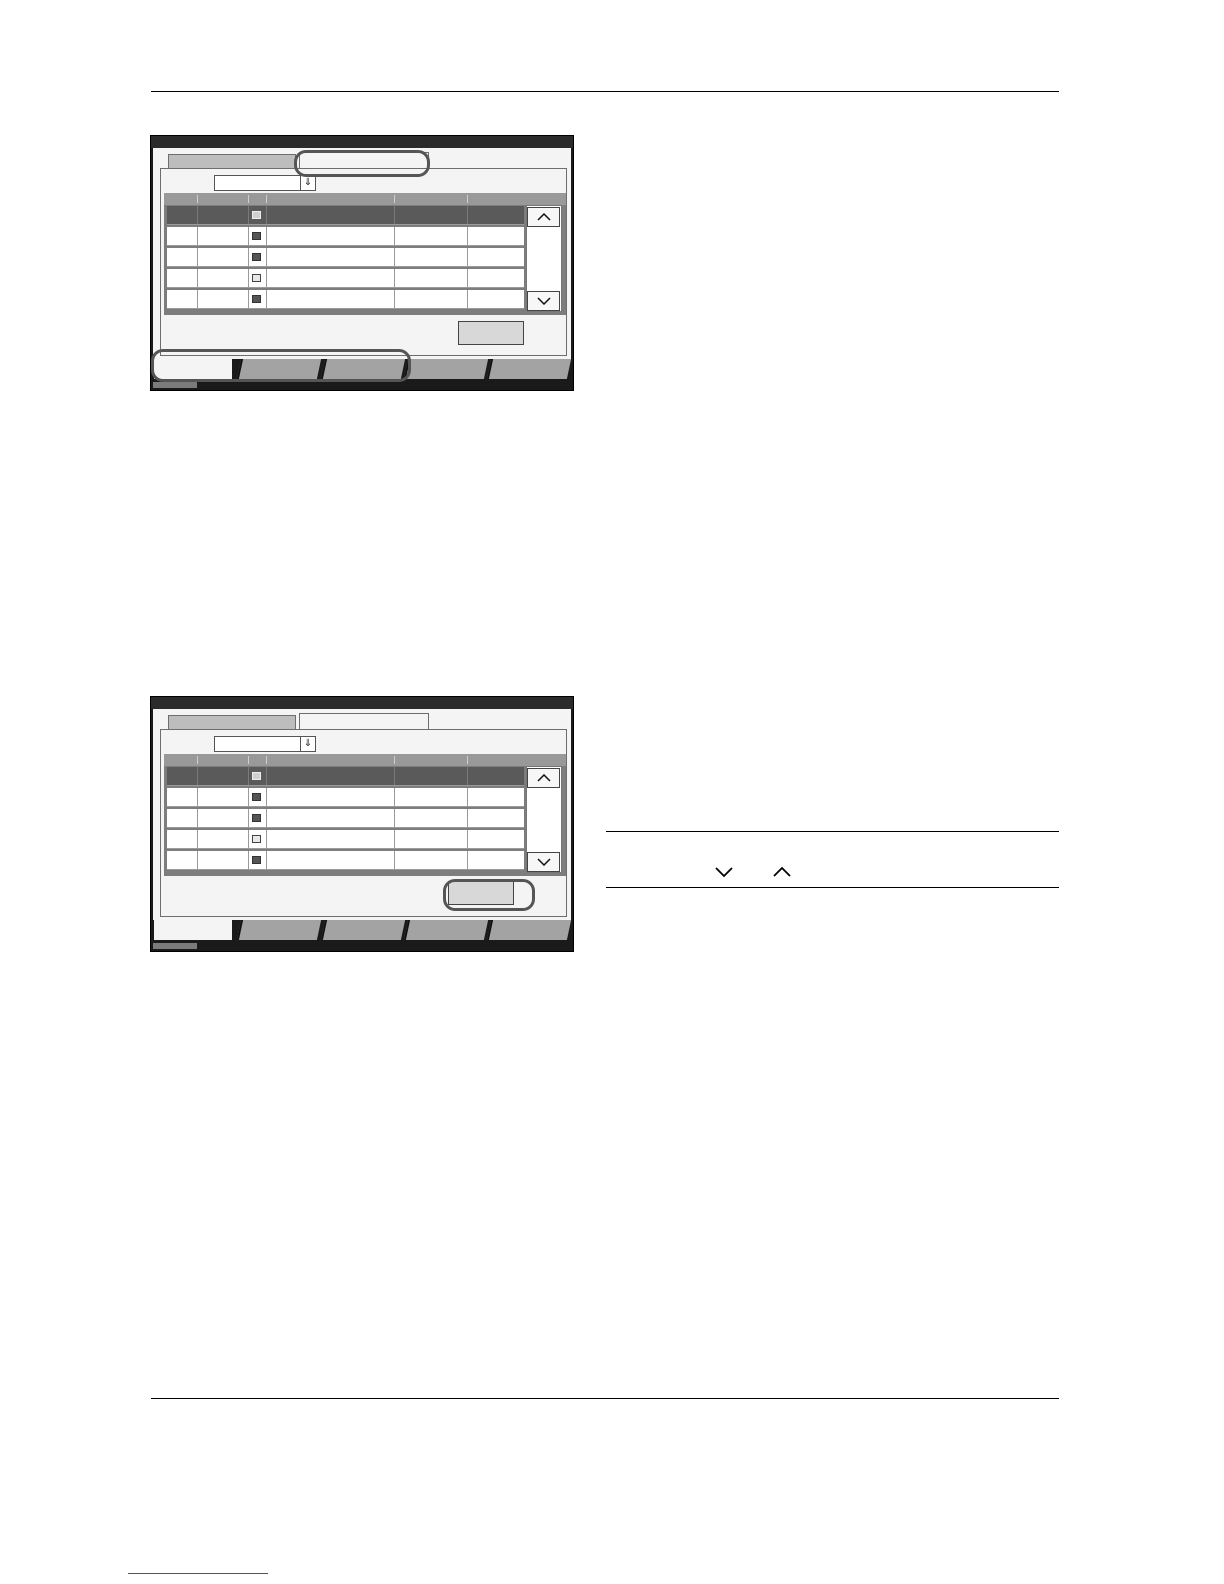 Image resolution: width=1224 pixels, height=1584 pixels. Describe the element at coordinates (362, 163) in the screenshot. I see `highlight-second-tab` at that location.